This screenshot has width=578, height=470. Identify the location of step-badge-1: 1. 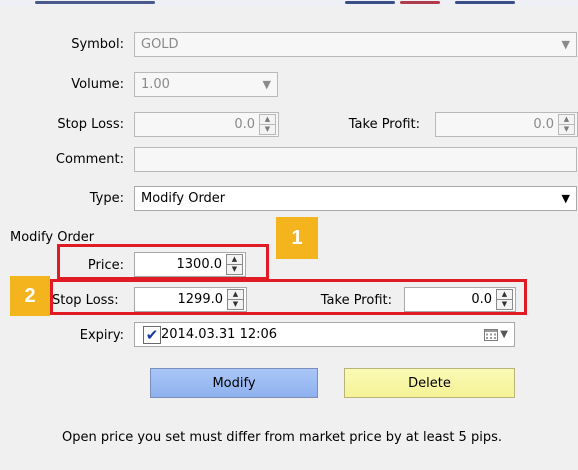
(297, 238).